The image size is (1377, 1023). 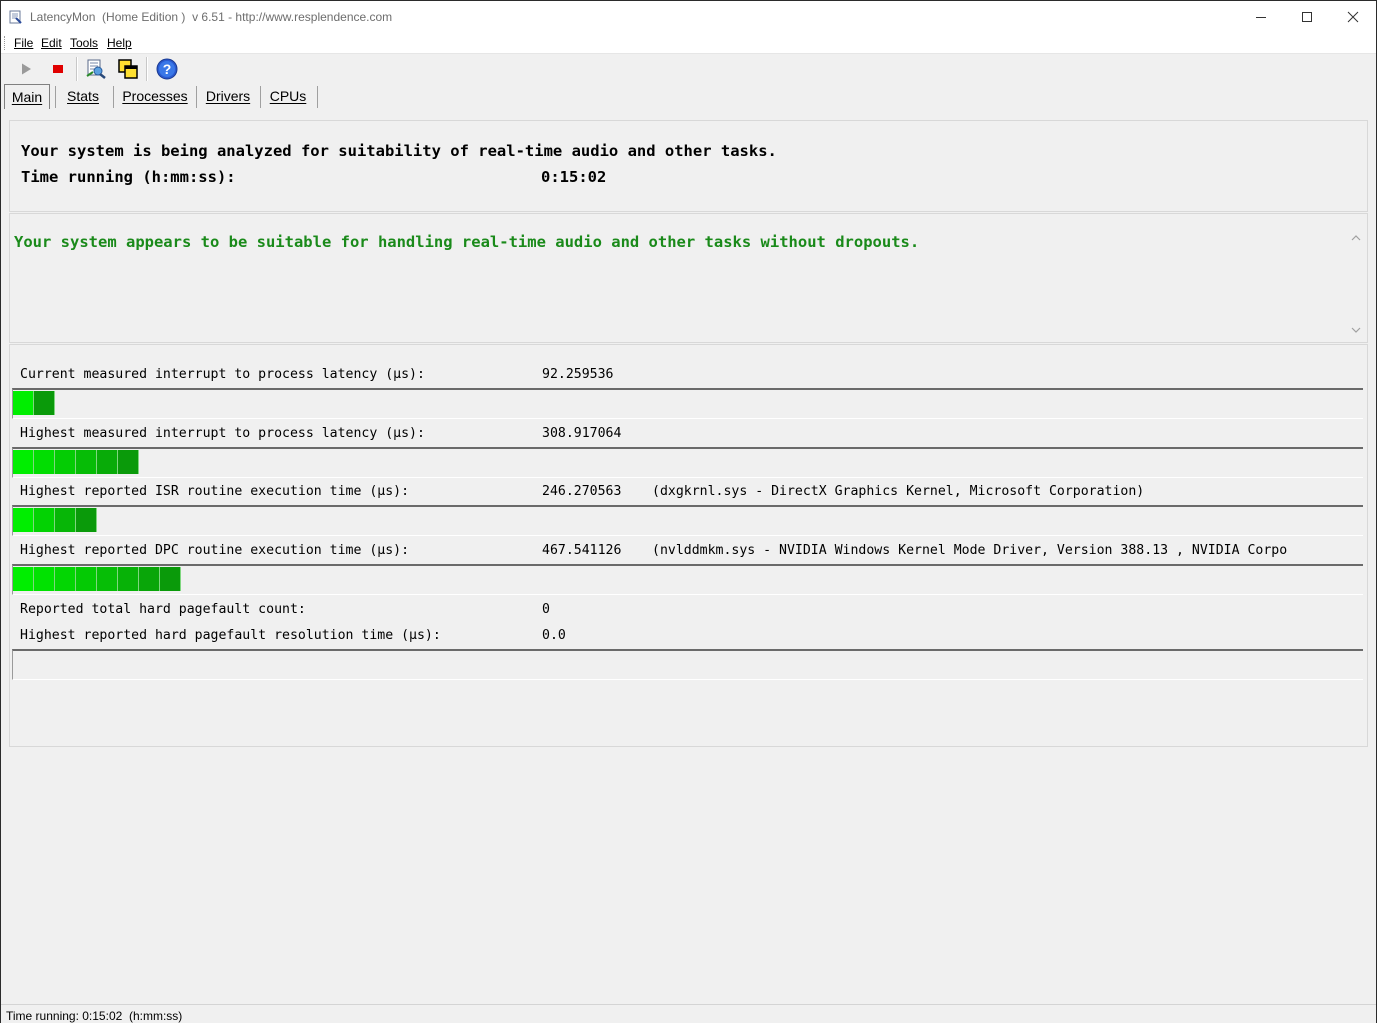 I want to click on stat-value: 467.541126, so click(x=582, y=550).